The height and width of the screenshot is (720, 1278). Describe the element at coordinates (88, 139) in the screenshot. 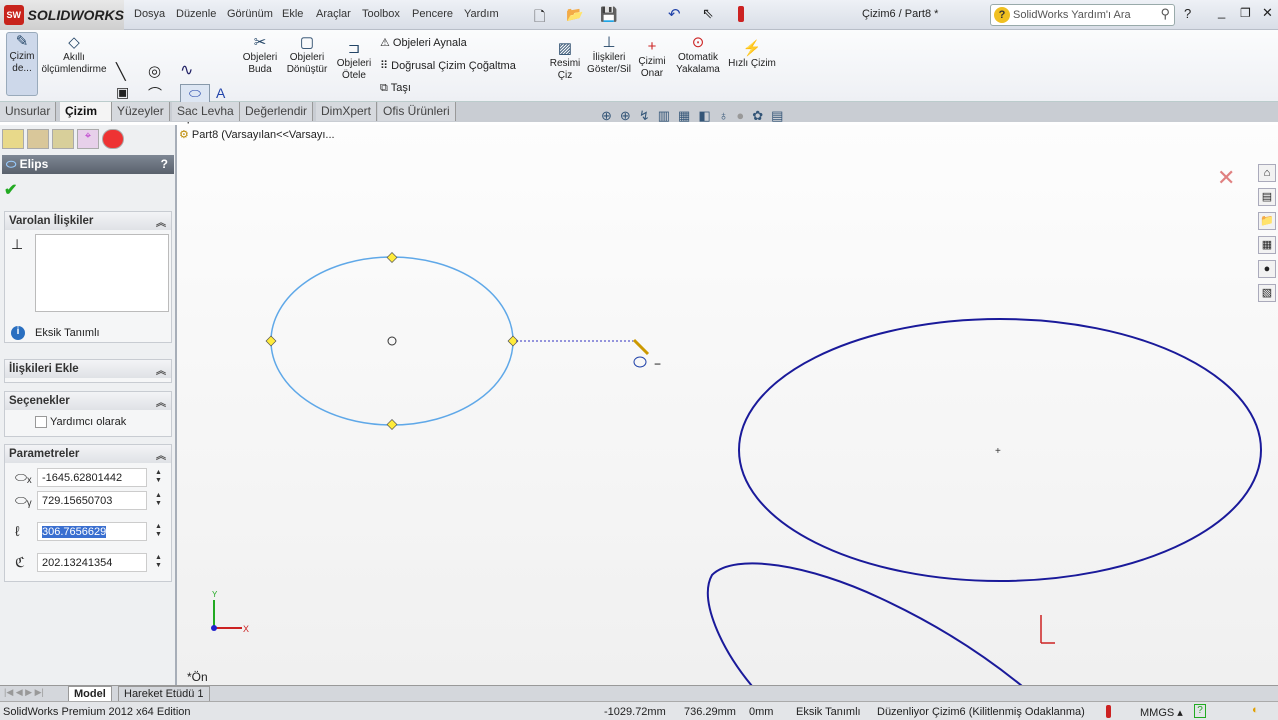

I see `dimxpert-icon: ⌖` at that location.